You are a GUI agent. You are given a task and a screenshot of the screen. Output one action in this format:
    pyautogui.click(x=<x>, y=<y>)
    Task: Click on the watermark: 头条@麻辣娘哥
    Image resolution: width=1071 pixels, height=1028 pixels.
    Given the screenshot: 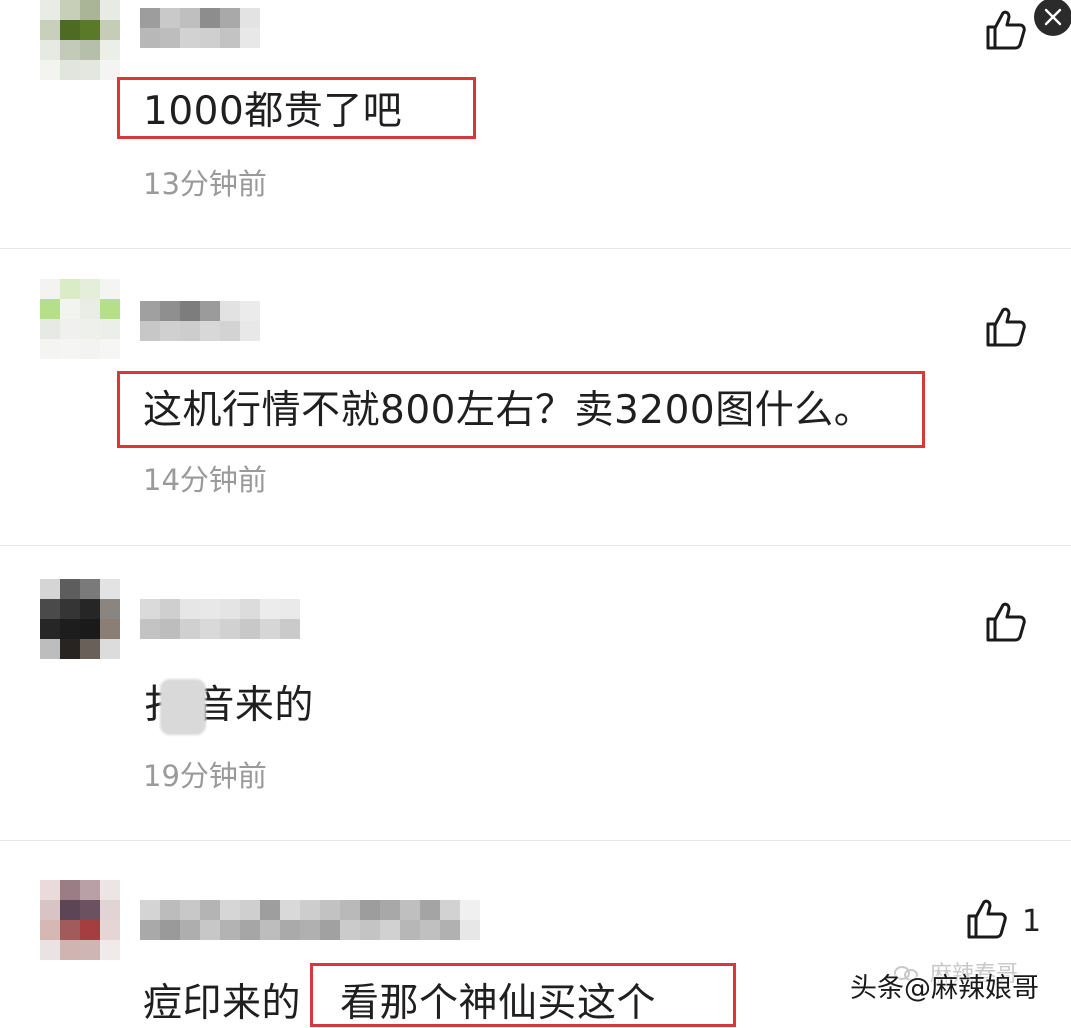 What is the action you would take?
    pyautogui.click(x=944, y=988)
    